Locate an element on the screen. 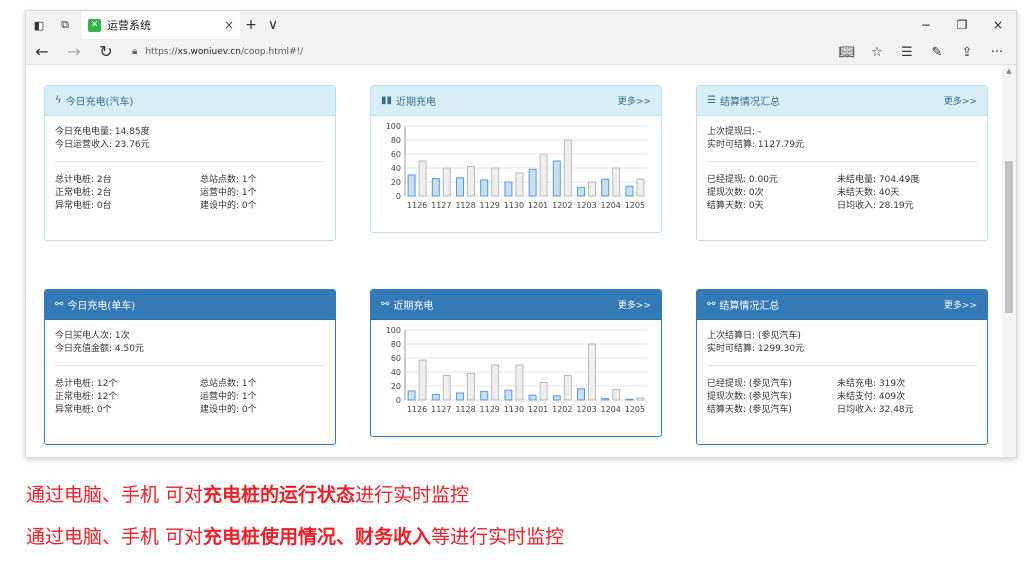  tab-list-chevron-icon: ∨ is located at coordinates (273, 25).